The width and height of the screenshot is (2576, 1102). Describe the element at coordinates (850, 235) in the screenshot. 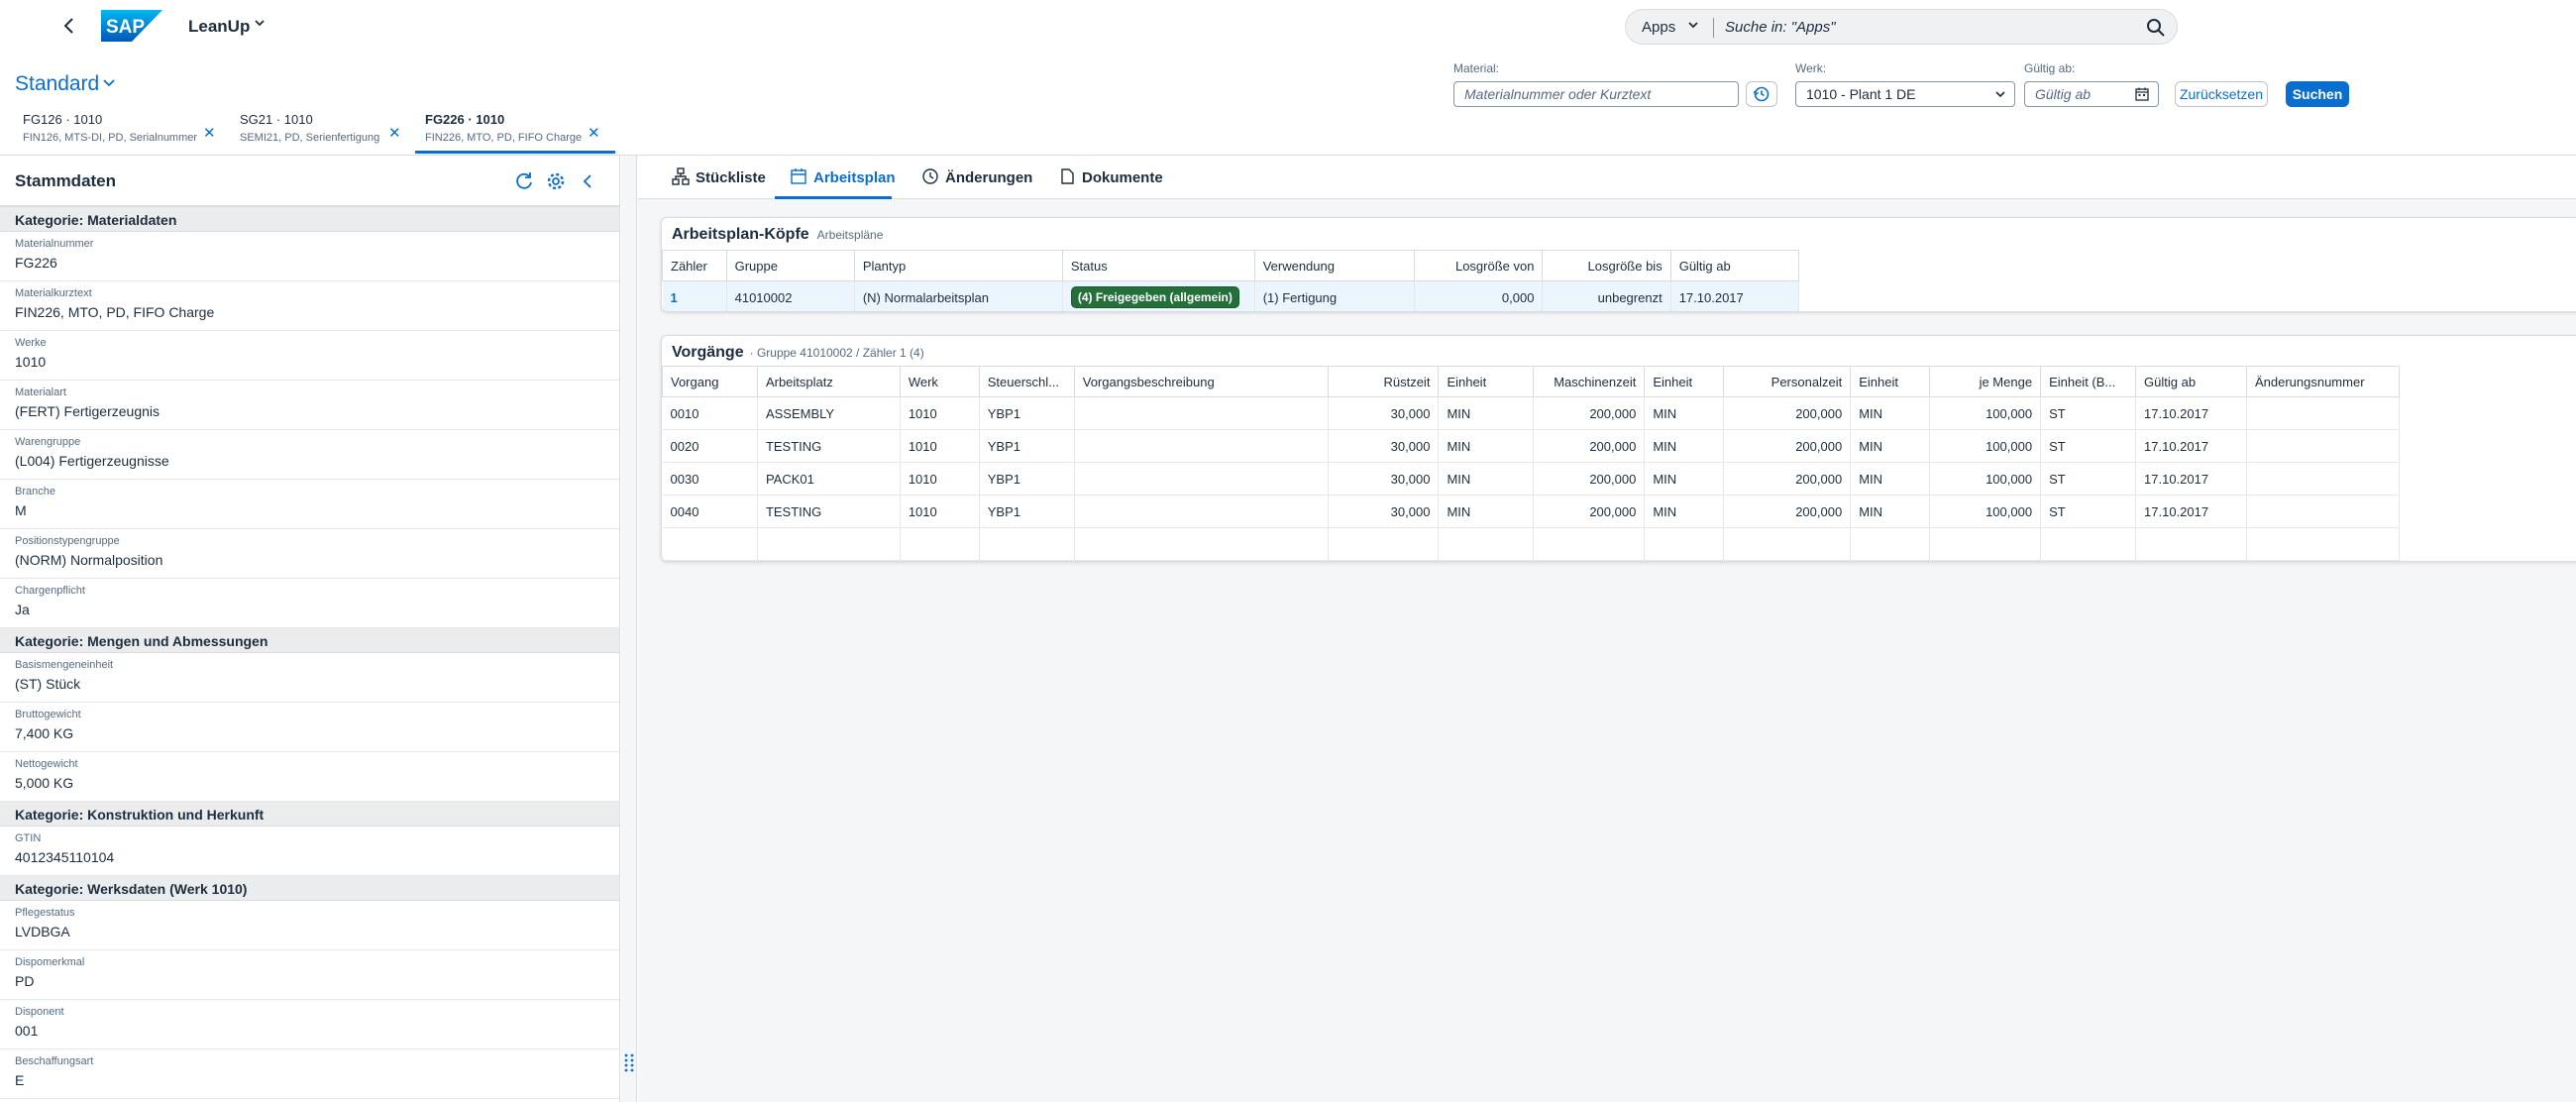

I see `card-subtitle: Arbeitspläne` at that location.